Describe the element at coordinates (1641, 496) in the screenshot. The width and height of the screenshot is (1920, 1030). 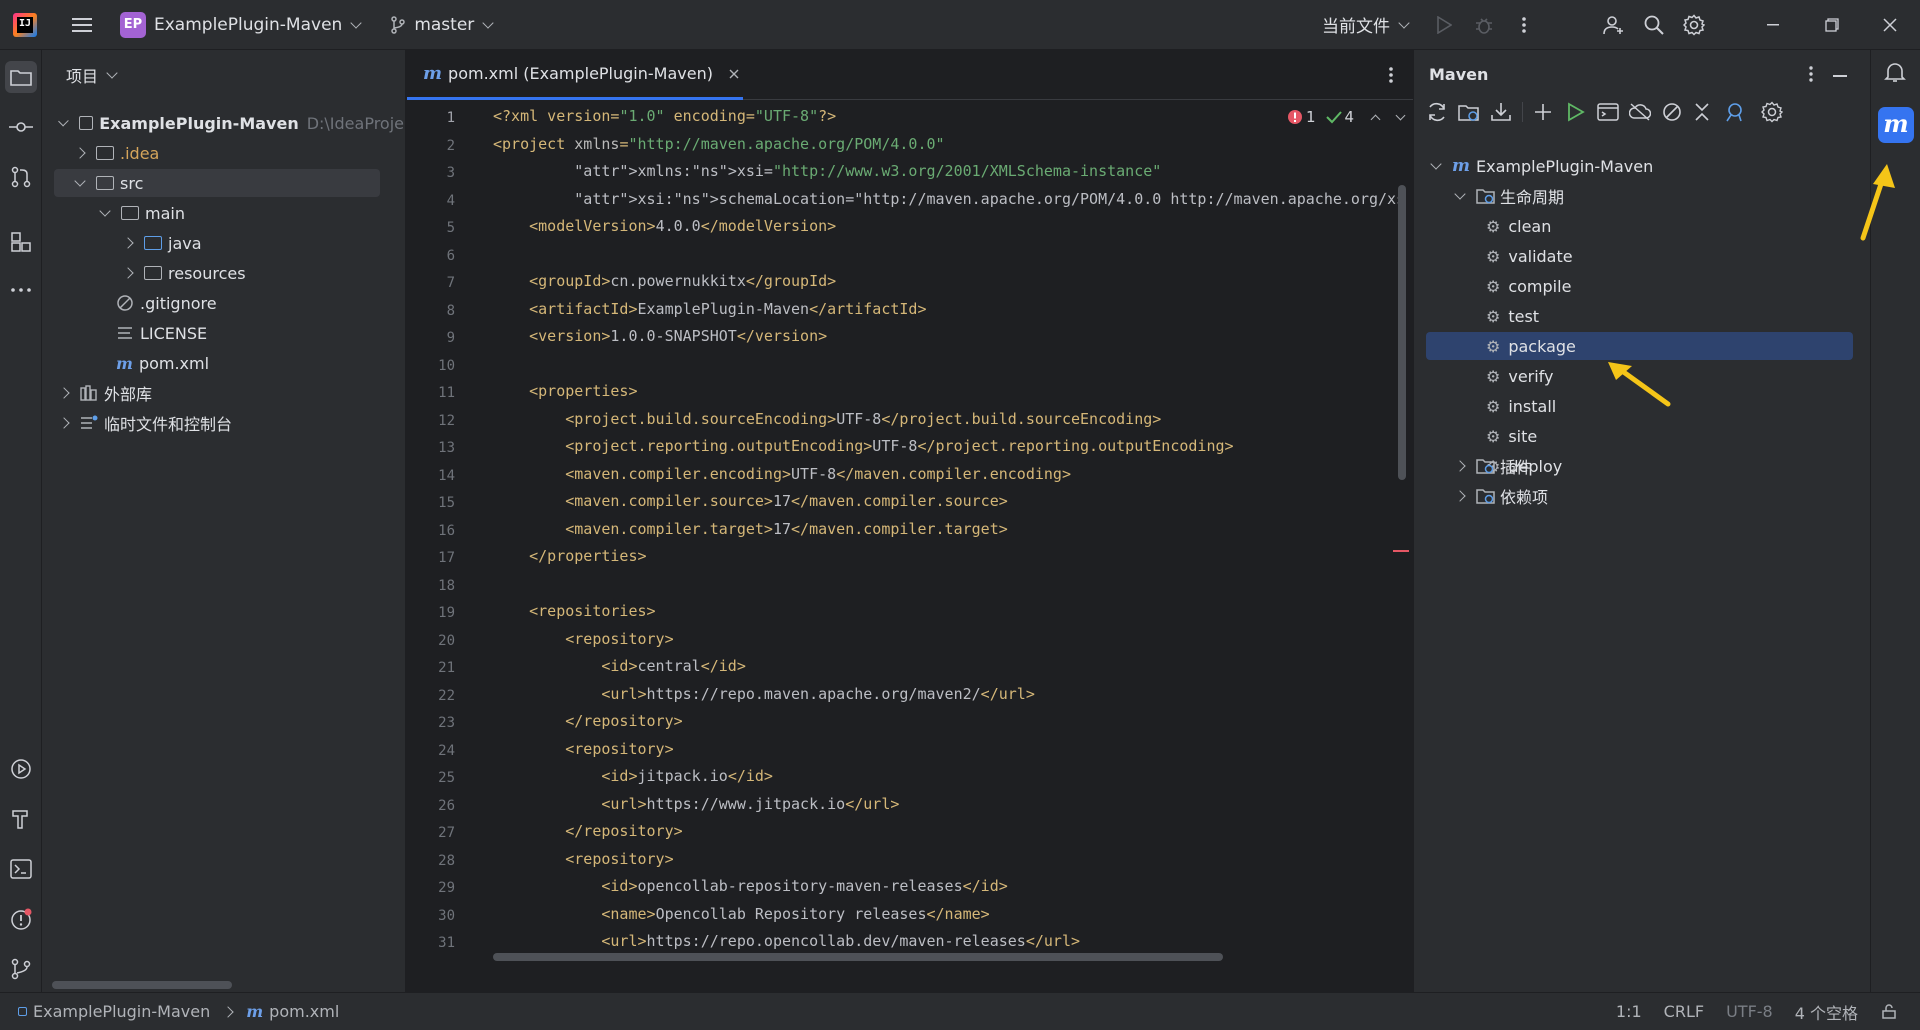
I see `maven-tree-dependencies: 依赖项` at that location.